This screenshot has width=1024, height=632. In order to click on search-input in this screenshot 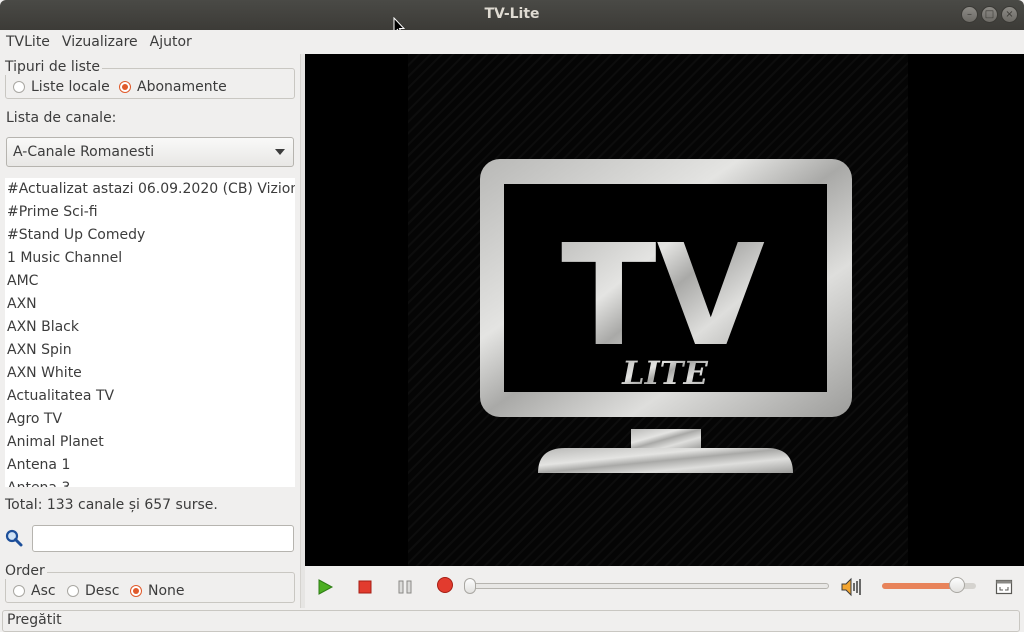, I will do `click(163, 538)`.